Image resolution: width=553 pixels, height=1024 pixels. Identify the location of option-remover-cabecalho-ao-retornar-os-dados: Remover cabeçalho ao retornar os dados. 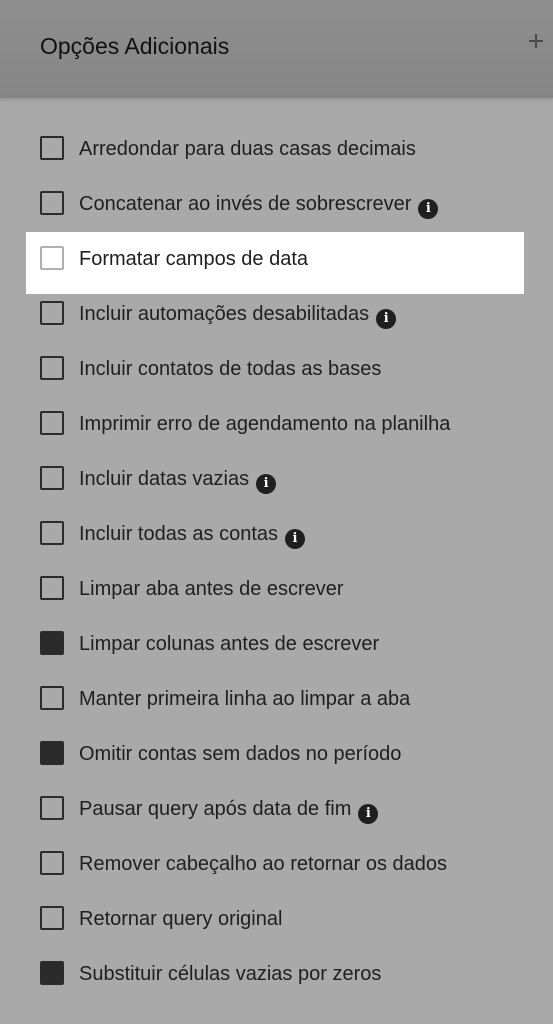
(276, 865).